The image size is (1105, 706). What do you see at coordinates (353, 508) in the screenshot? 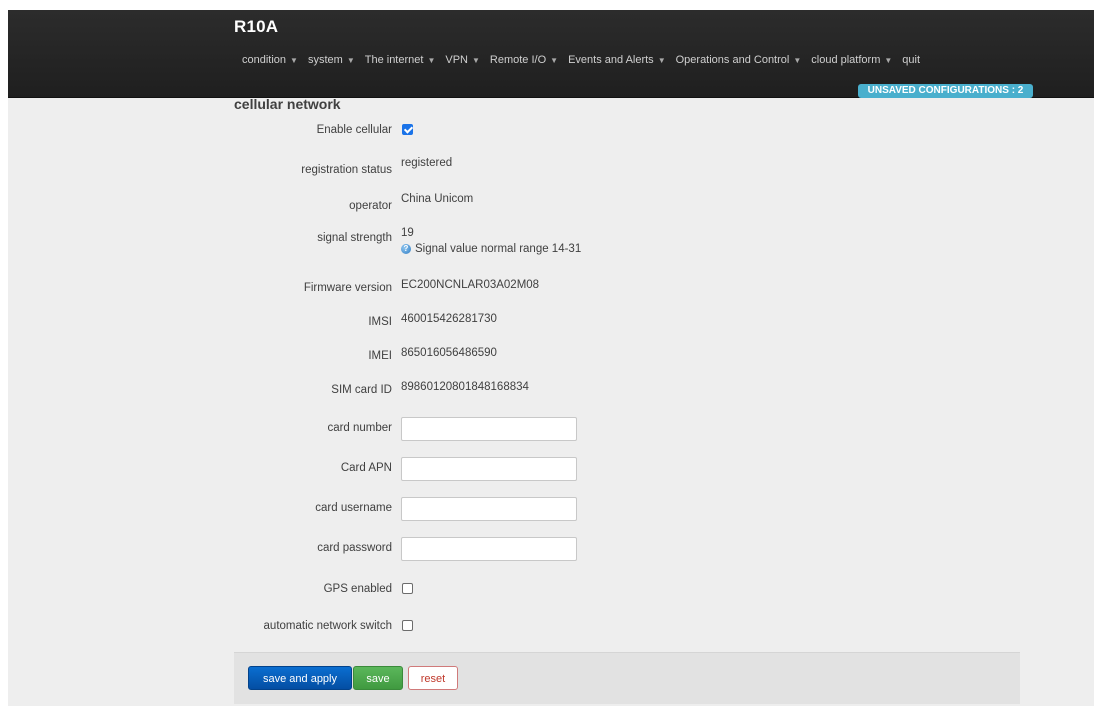
I see `field-label: card username` at bounding box center [353, 508].